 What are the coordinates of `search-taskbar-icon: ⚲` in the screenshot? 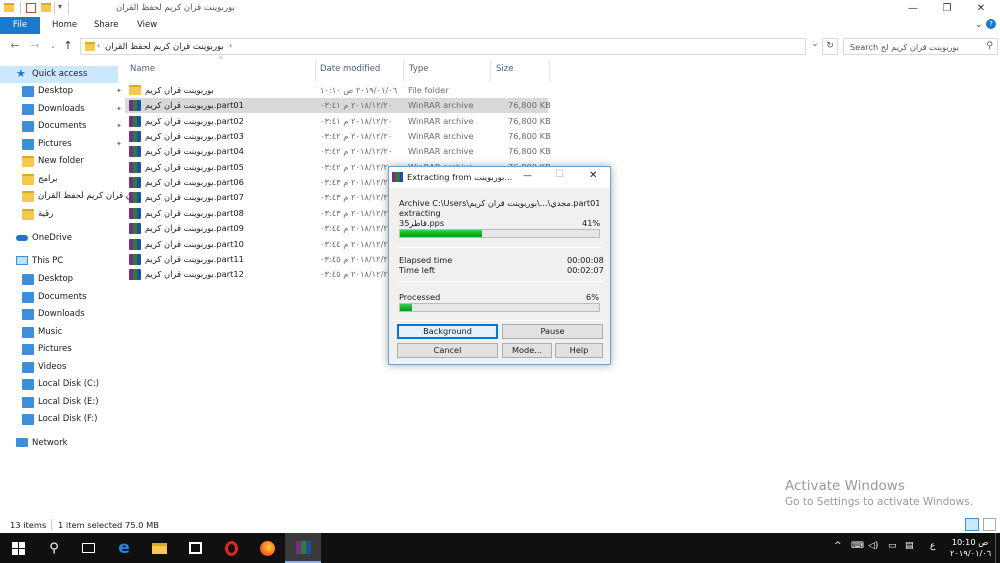 It's located at (54, 548).